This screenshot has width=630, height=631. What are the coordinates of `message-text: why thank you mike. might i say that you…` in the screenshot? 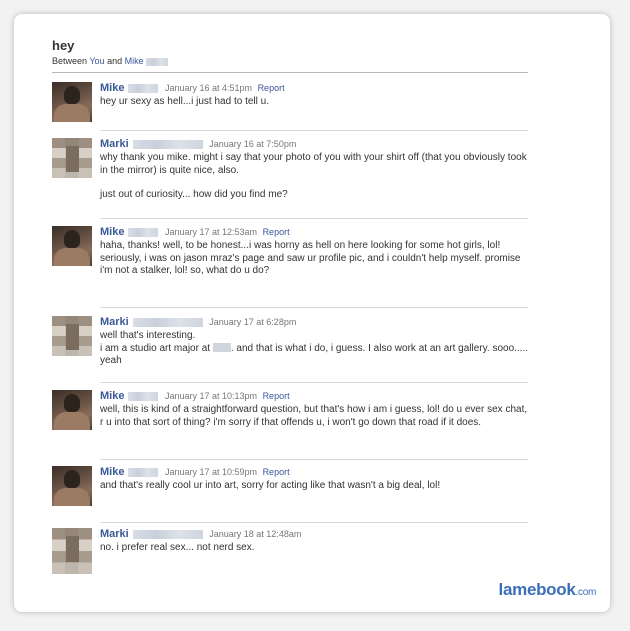 It's located at (313, 176).